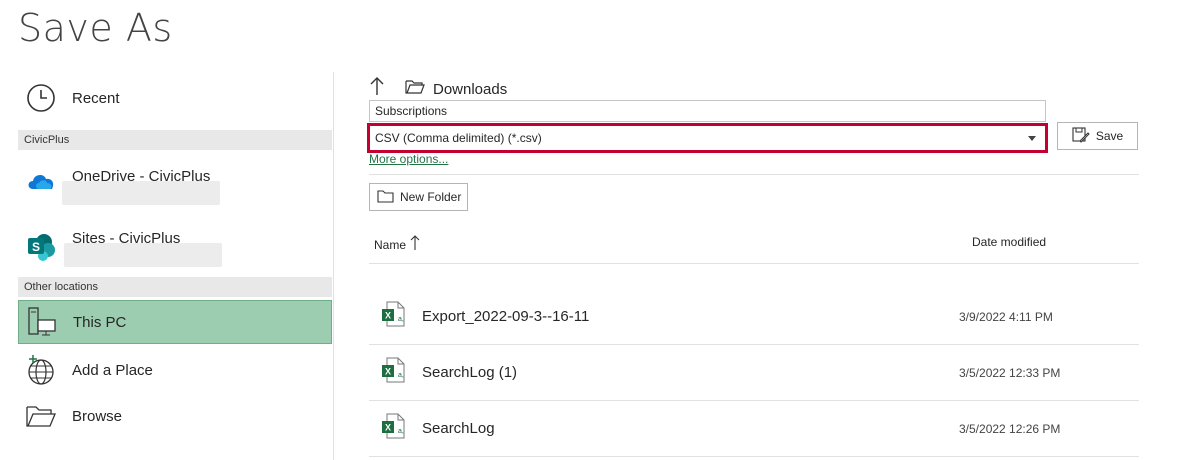  I want to click on breadcrumb: Downloads, so click(438, 89).